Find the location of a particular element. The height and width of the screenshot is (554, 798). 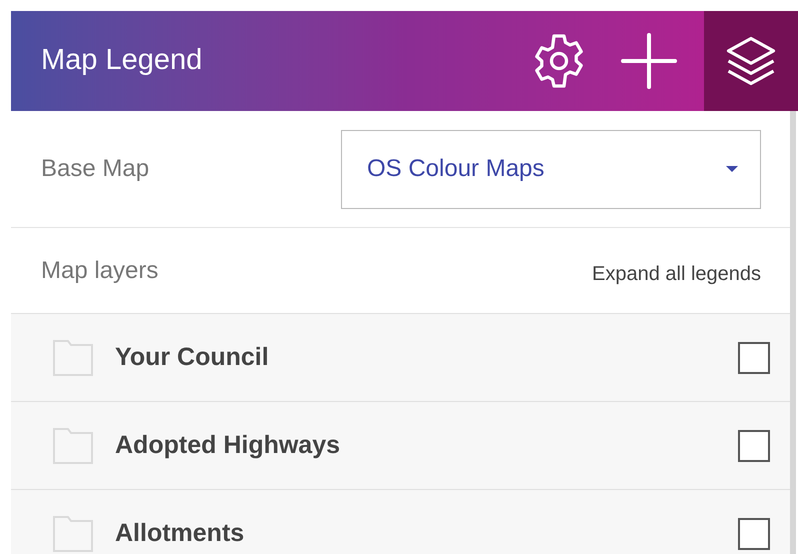

base-map-select: OS Colour Maps is located at coordinates (551, 169).